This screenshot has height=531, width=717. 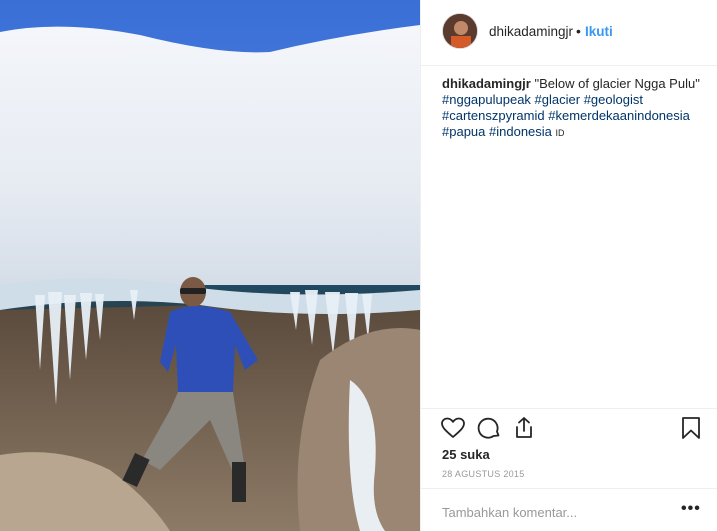 What do you see at coordinates (558, 99) in the screenshot?
I see `hashtag: #glacier` at bounding box center [558, 99].